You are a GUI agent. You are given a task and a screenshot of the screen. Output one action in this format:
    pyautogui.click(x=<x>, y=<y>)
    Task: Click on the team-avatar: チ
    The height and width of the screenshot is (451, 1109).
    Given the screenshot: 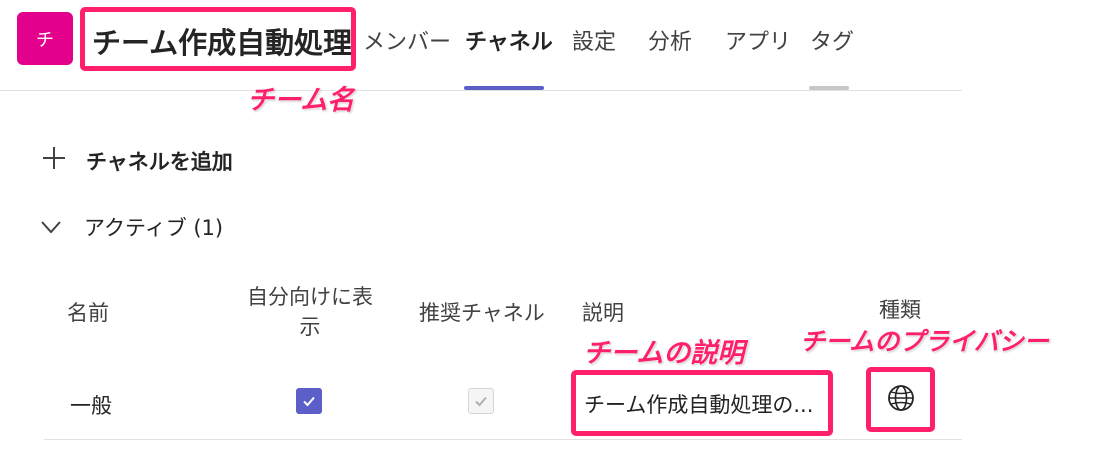 What is the action you would take?
    pyautogui.click(x=45, y=38)
    